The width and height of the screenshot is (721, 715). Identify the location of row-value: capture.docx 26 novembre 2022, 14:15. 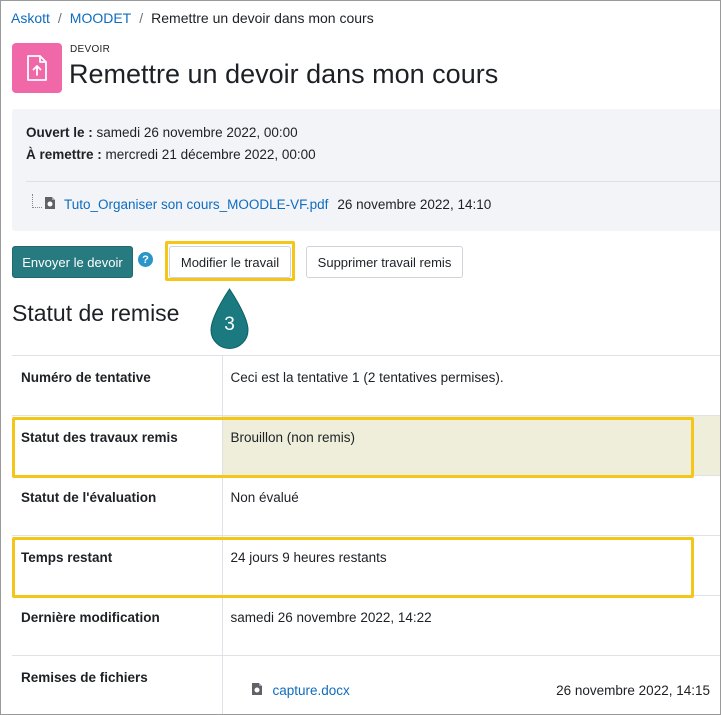
(471, 684).